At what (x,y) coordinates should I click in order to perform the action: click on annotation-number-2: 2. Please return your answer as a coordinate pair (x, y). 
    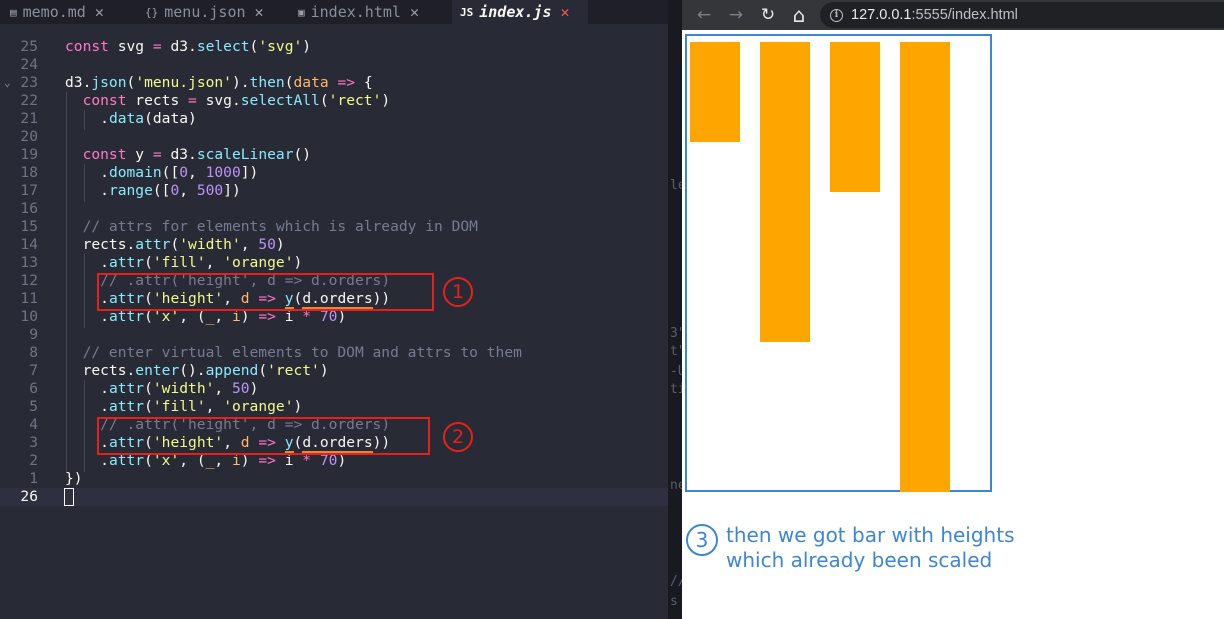
    Looking at the image, I should click on (458, 437).